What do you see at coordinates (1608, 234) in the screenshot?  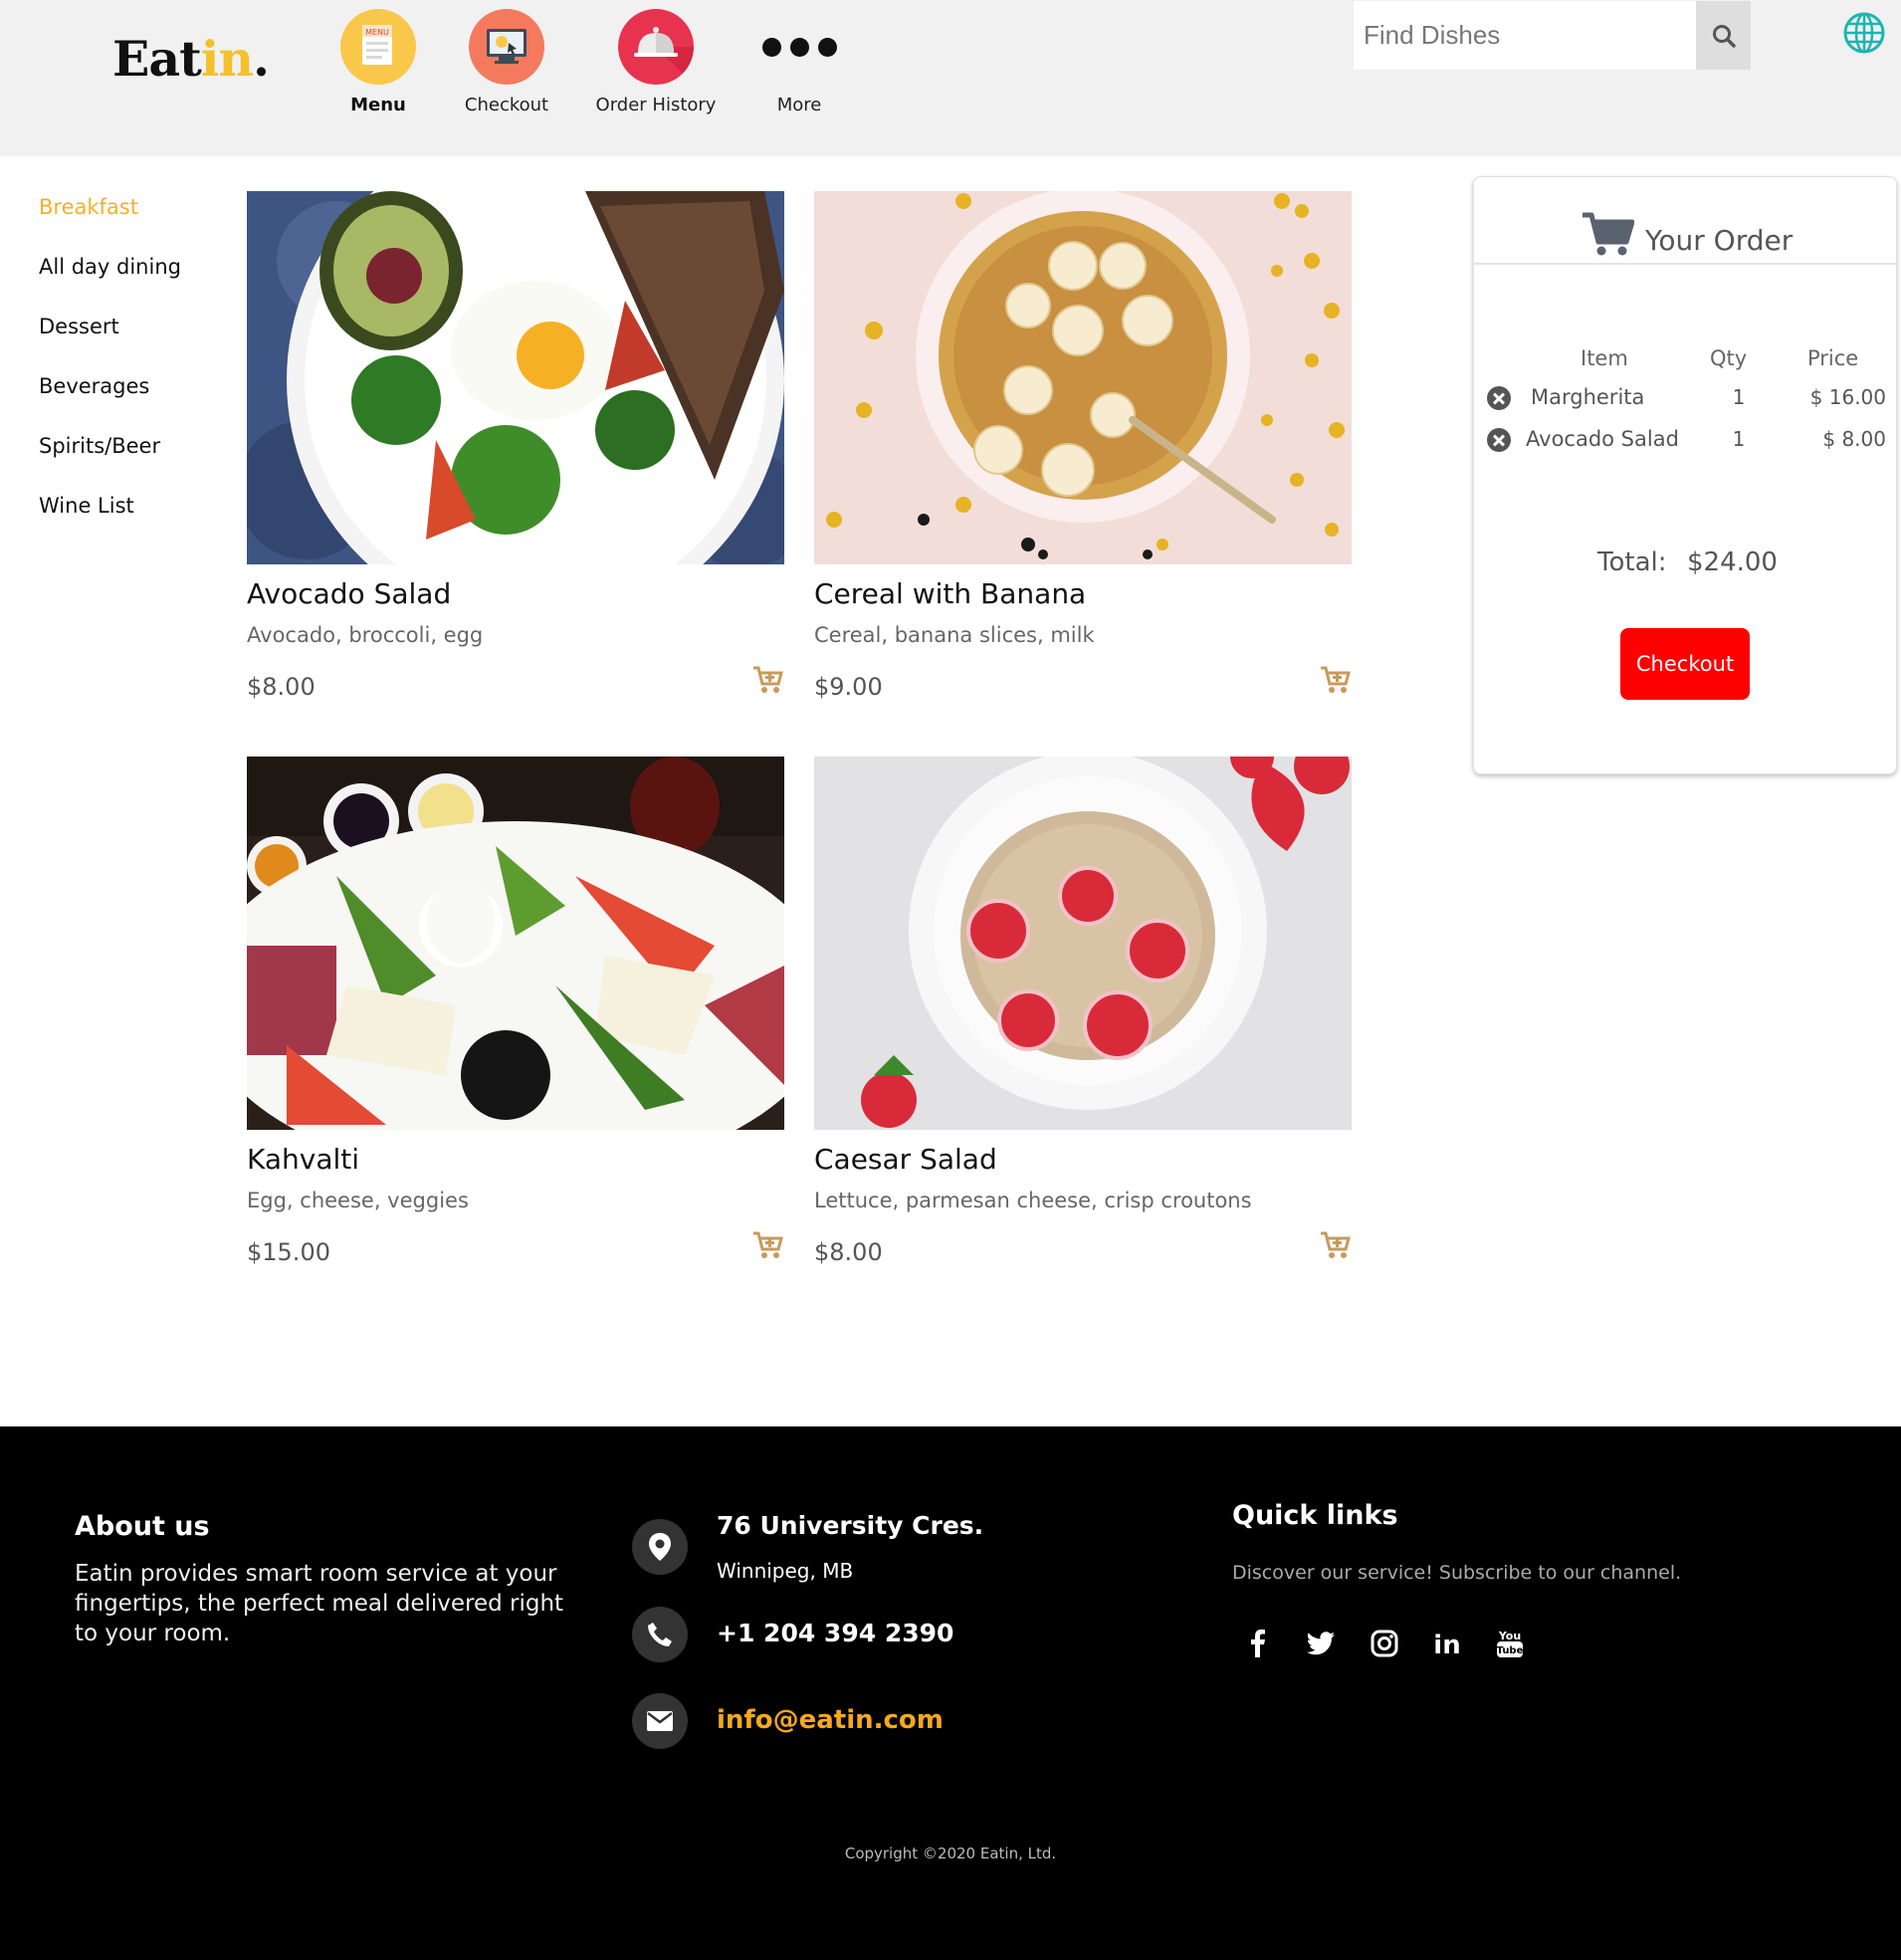 I see `shopping-cart-icon` at bounding box center [1608, 234].